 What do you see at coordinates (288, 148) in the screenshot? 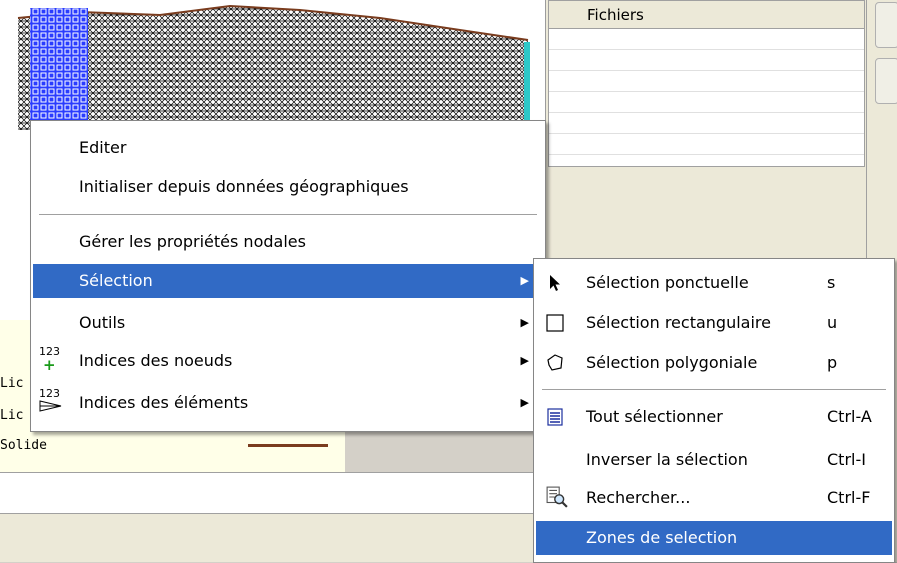
I see `menu-item-editer: Editer` at bounding box center [288, 148].